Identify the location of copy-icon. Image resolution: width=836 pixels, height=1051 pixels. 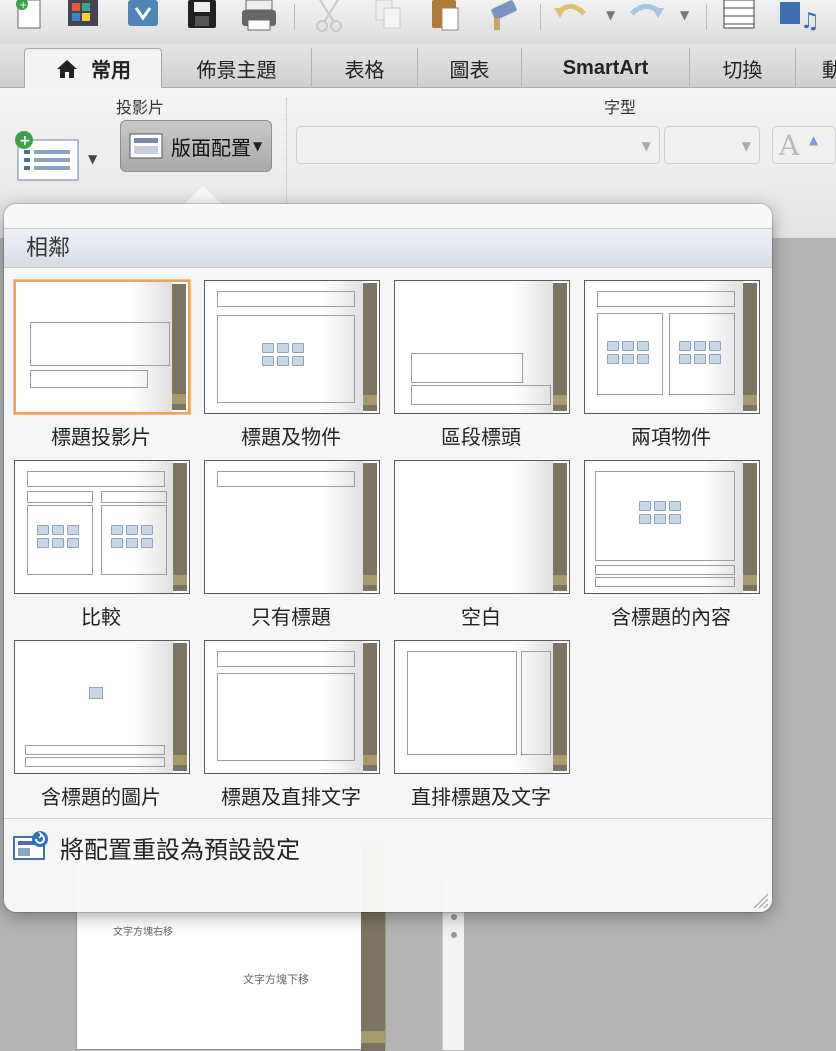
(390, 17).